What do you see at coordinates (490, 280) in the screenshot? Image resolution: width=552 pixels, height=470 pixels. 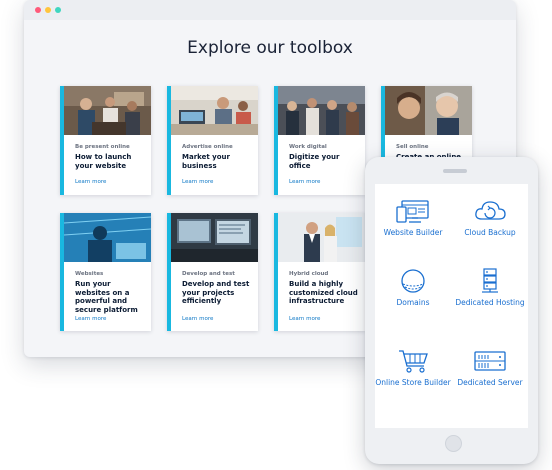 I see `server-stack-icon` at bounding box center [490, 280].